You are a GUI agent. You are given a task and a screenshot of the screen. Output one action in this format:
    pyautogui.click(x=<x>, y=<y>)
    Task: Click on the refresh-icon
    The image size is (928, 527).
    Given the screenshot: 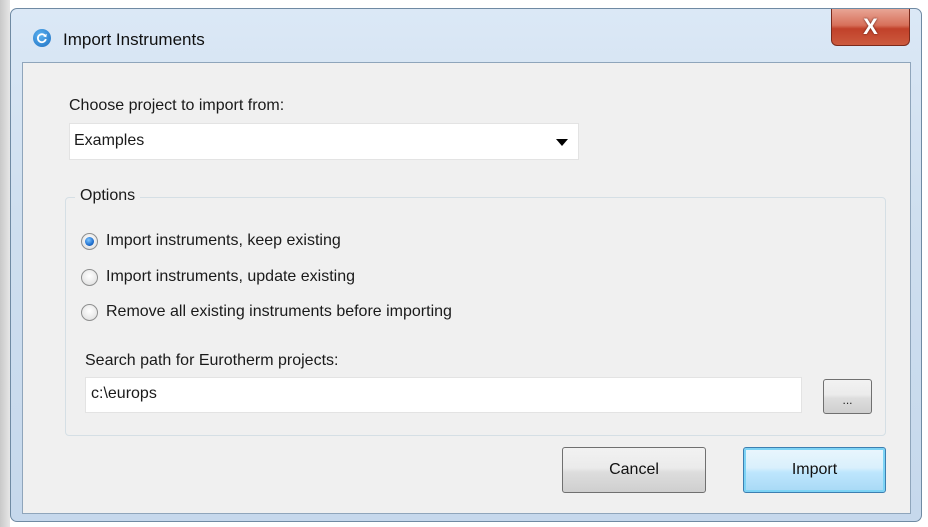 What is the action you would take?
    pyautogui.click(x=42, y=38)
    